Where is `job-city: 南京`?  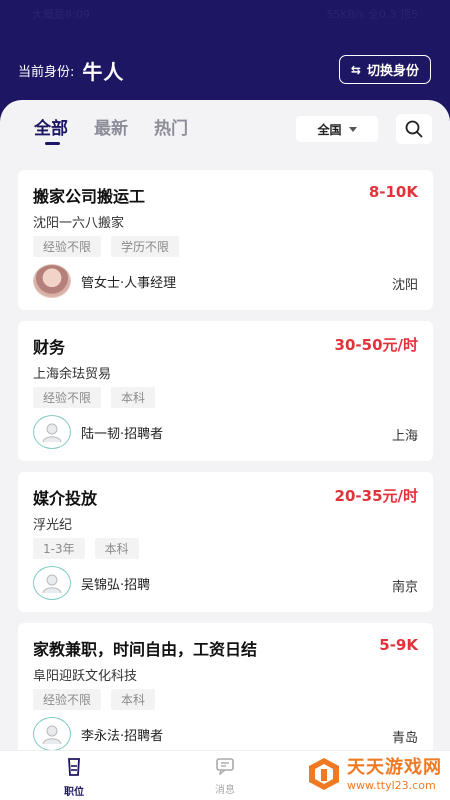 job-city: 南京 is located at coordinates (404, 587).